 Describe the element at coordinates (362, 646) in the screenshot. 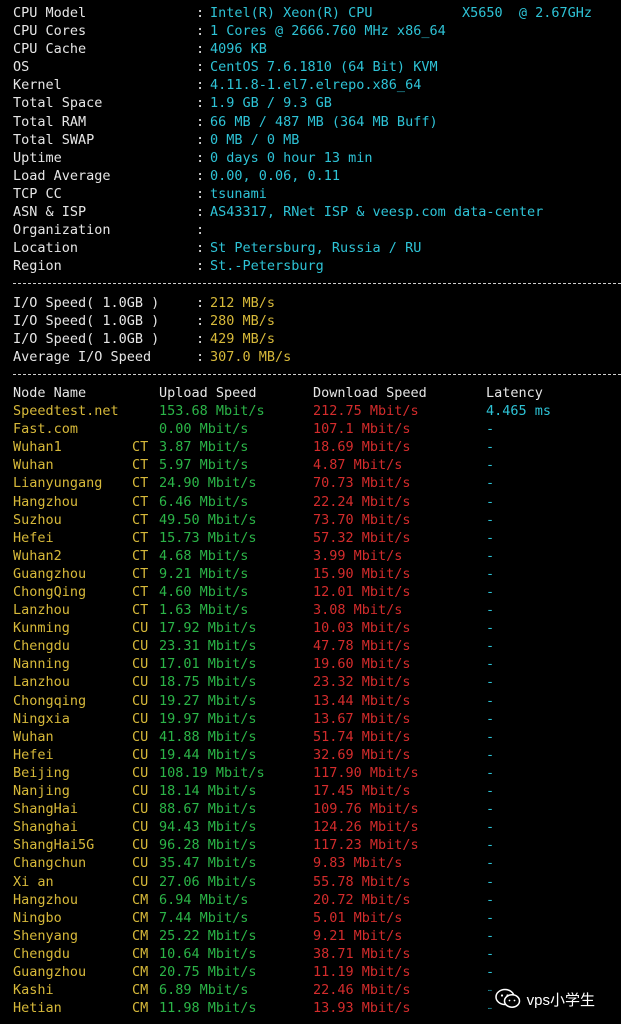

I see `download-speed: 47.78 Mbit/s` at that location.